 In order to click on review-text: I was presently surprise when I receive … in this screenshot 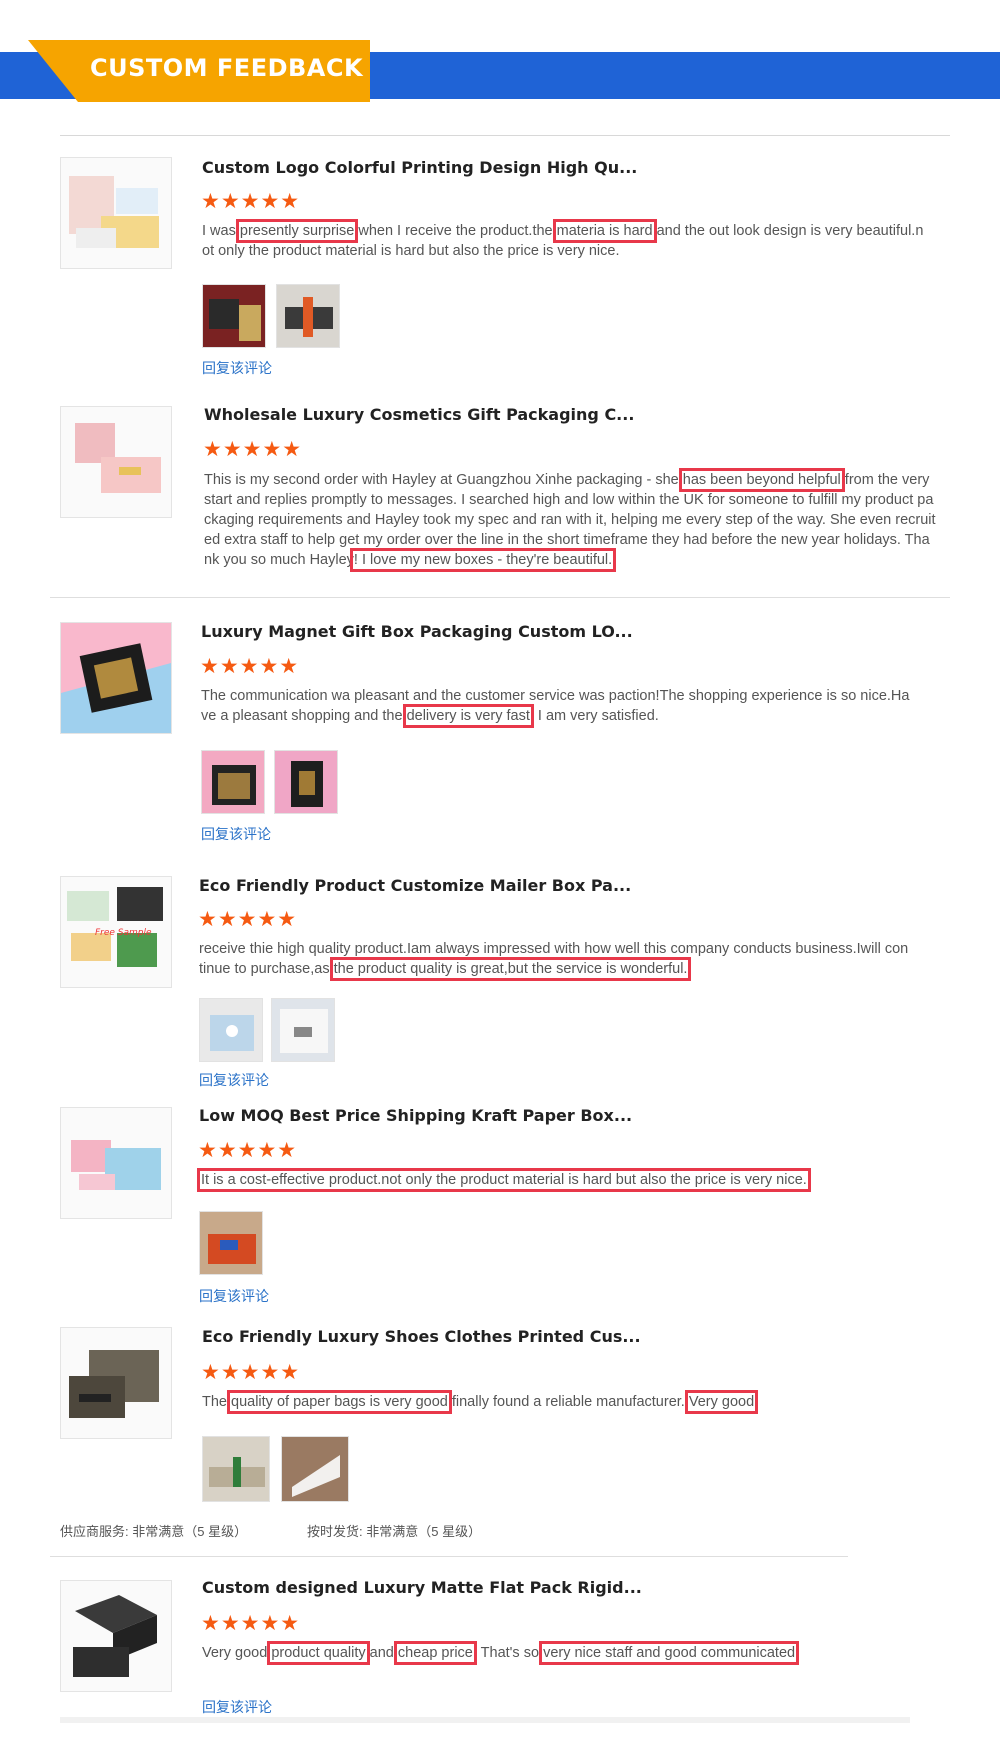, I will do `click(563, 239)`.